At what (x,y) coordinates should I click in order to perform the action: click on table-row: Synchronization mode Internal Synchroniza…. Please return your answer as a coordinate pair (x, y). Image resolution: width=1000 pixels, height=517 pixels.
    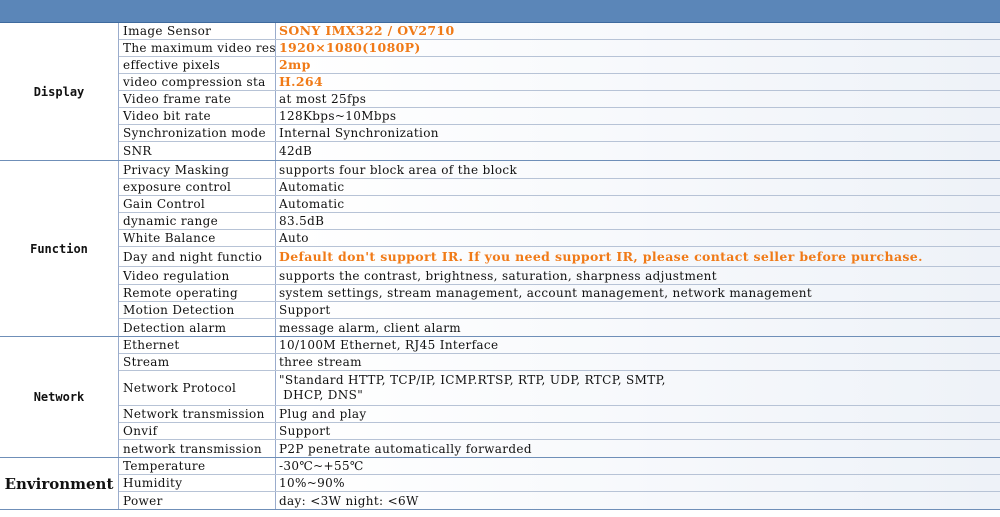
    Looking at the image, I should click on (559, 133).